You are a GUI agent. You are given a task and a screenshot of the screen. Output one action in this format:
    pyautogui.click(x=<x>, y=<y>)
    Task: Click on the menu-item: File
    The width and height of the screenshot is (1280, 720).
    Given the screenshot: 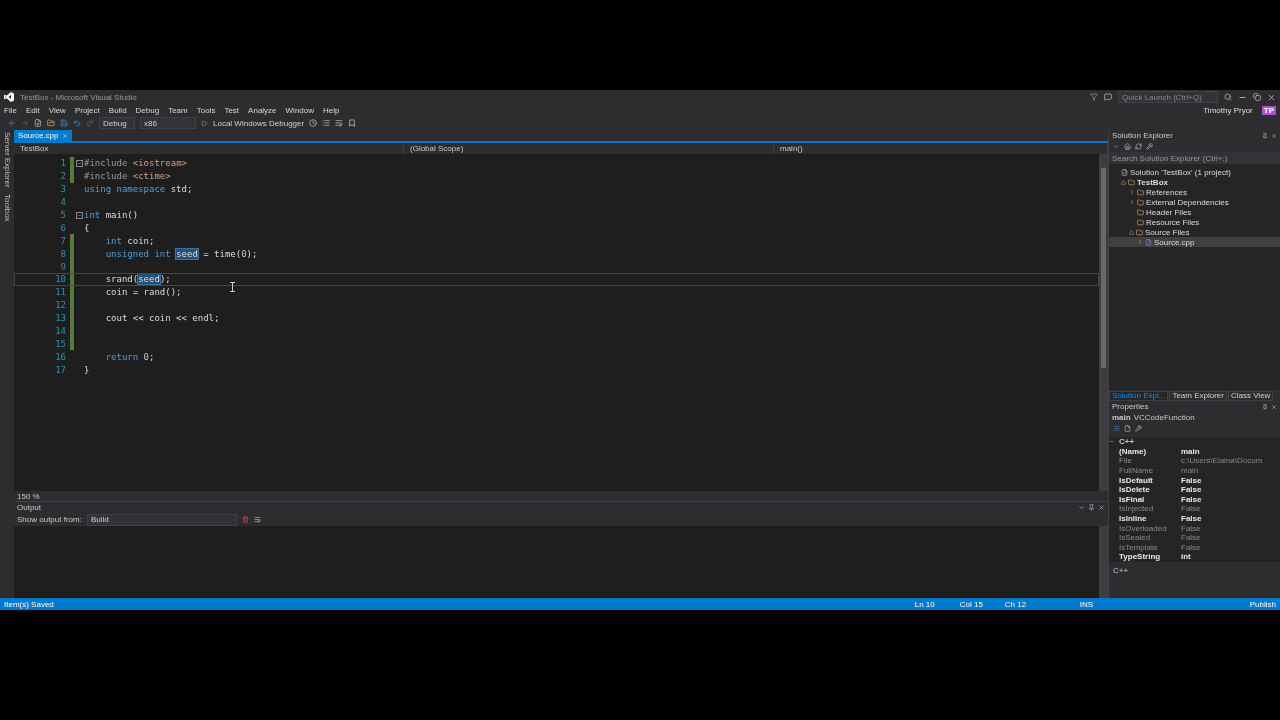 What is the action you would take?
    pyautogui.click(x=10, y=110)
    